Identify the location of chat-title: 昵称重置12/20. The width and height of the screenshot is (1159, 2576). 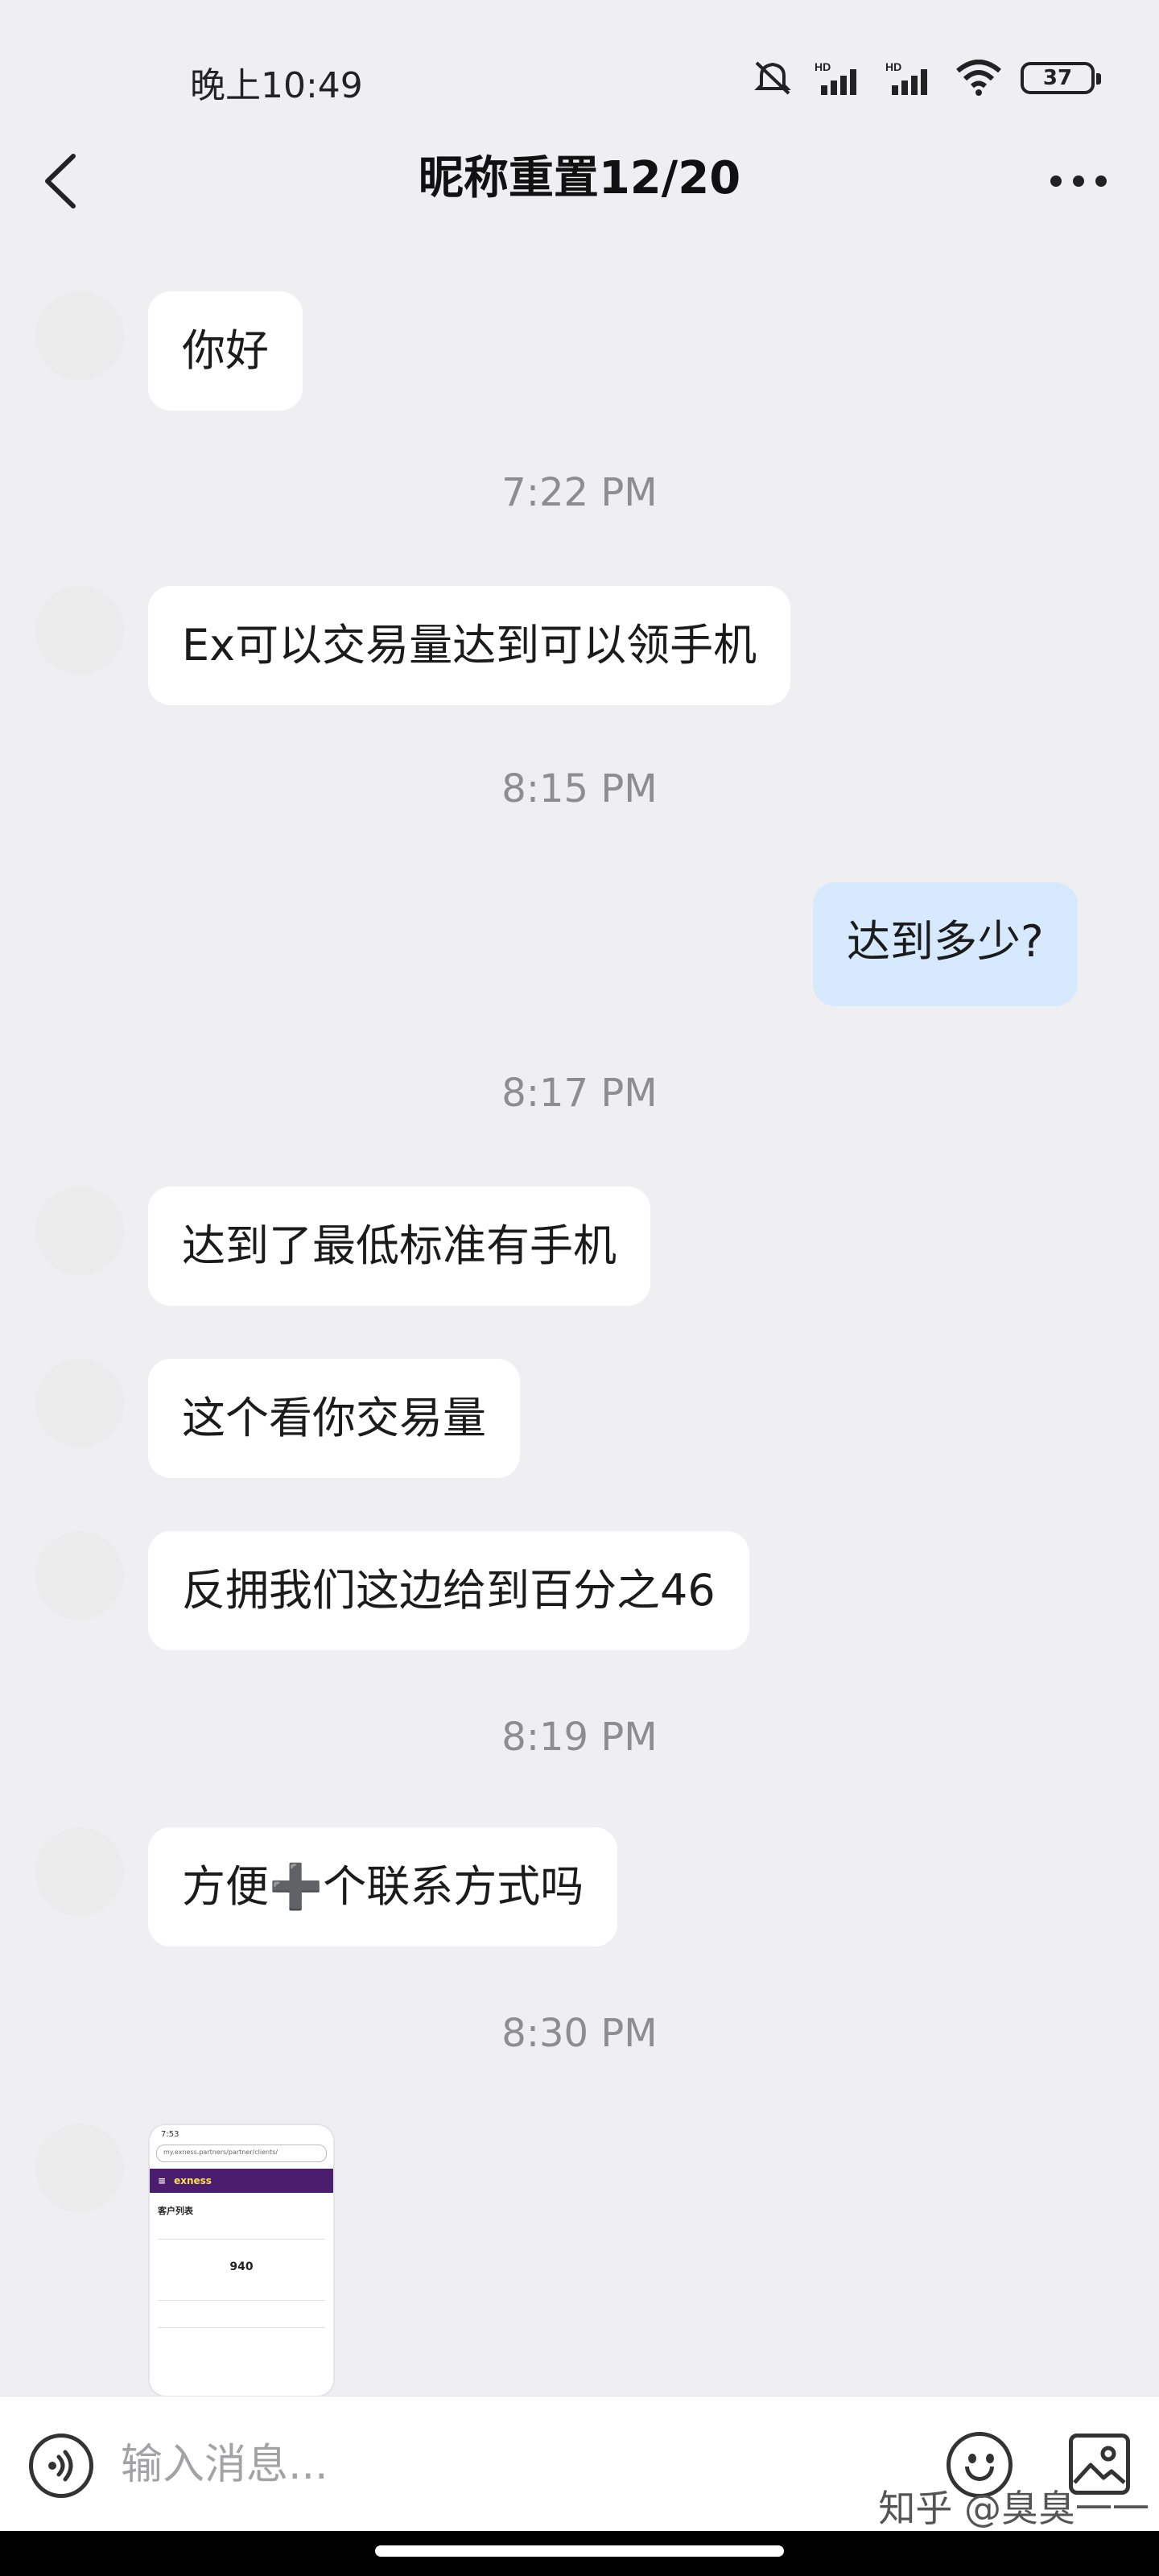
(579, 178).